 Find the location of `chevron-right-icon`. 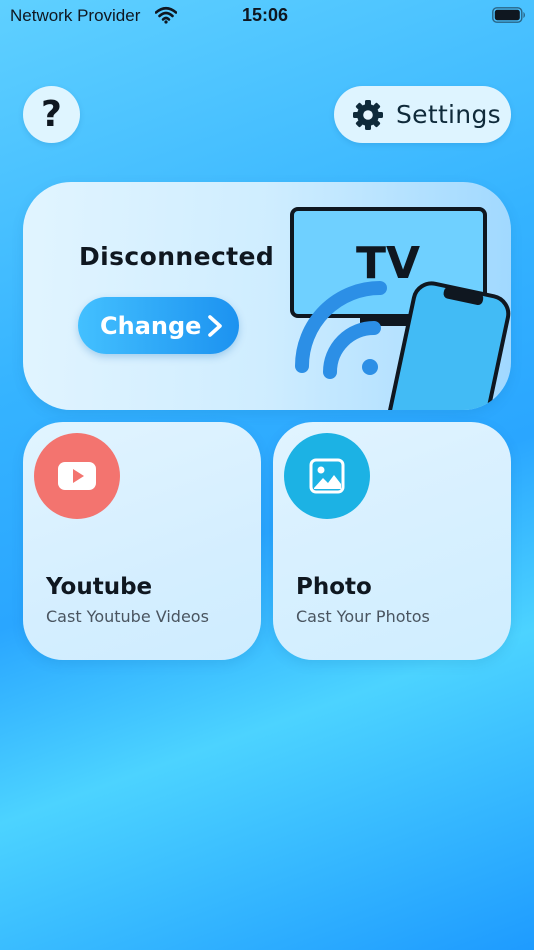

chevron-right-icon is located at coordinates (215, 326).